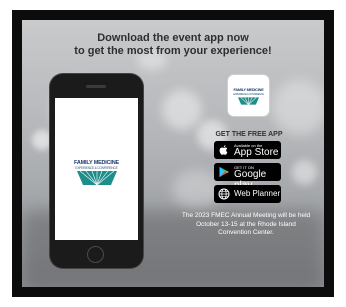  What do you see at coordinates (173, 51) in the screenshot?
I see `headline-line-2: to get the most from your experience!` at bounding box center [173, 51].